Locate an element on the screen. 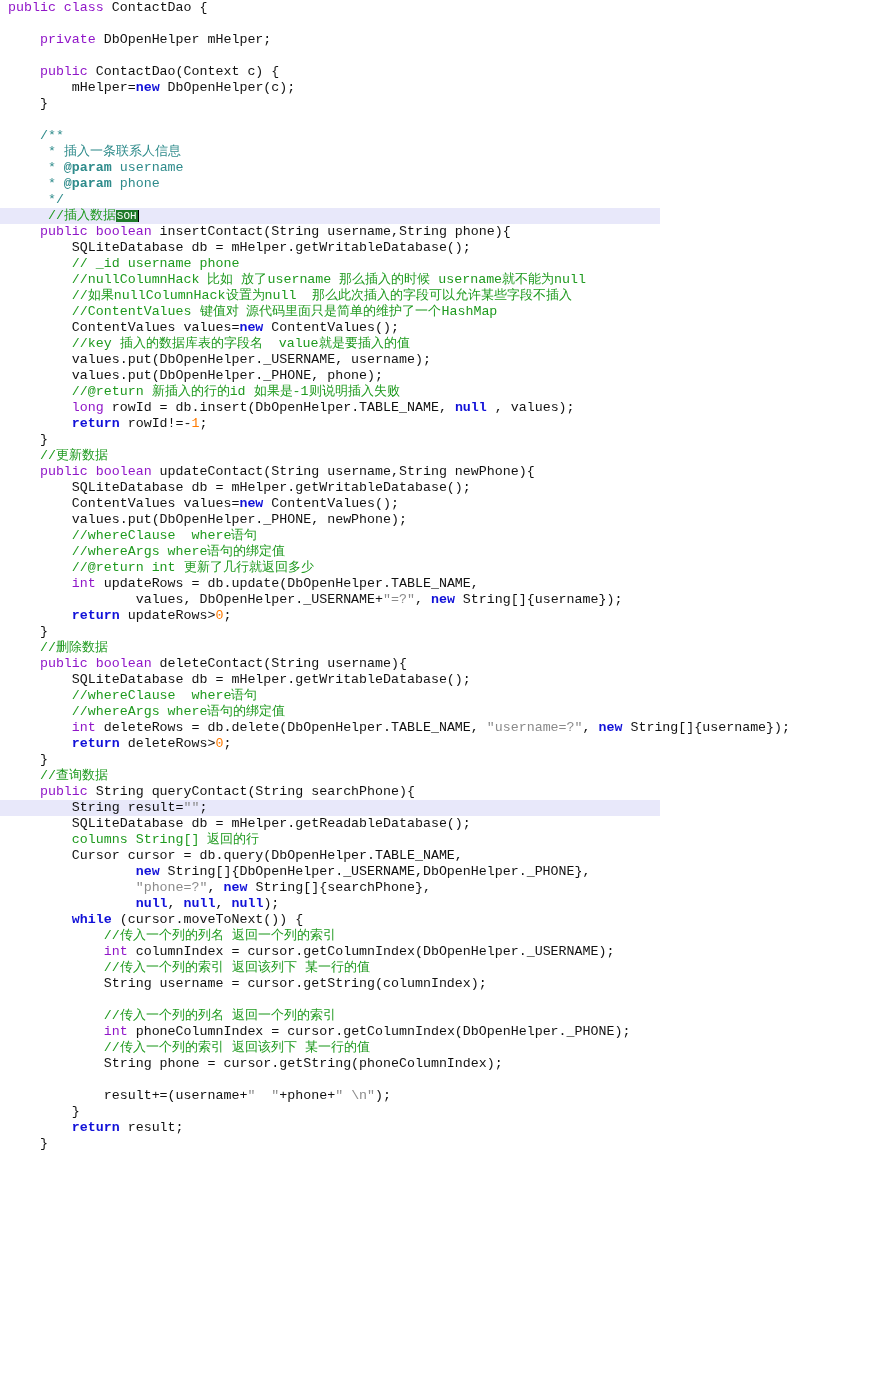 The image size is (883, 1374). code-line: public boolean insertContact(String username,String phone){ is located at coordinates (275, 232).